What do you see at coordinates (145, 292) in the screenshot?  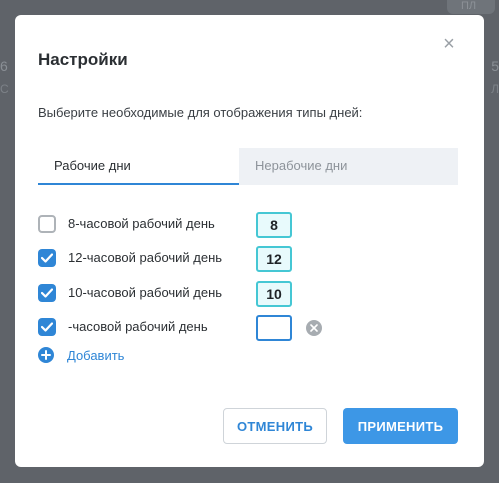 I see `row-label: 10-часовой рабочий день` at bounding box center [145, 292].